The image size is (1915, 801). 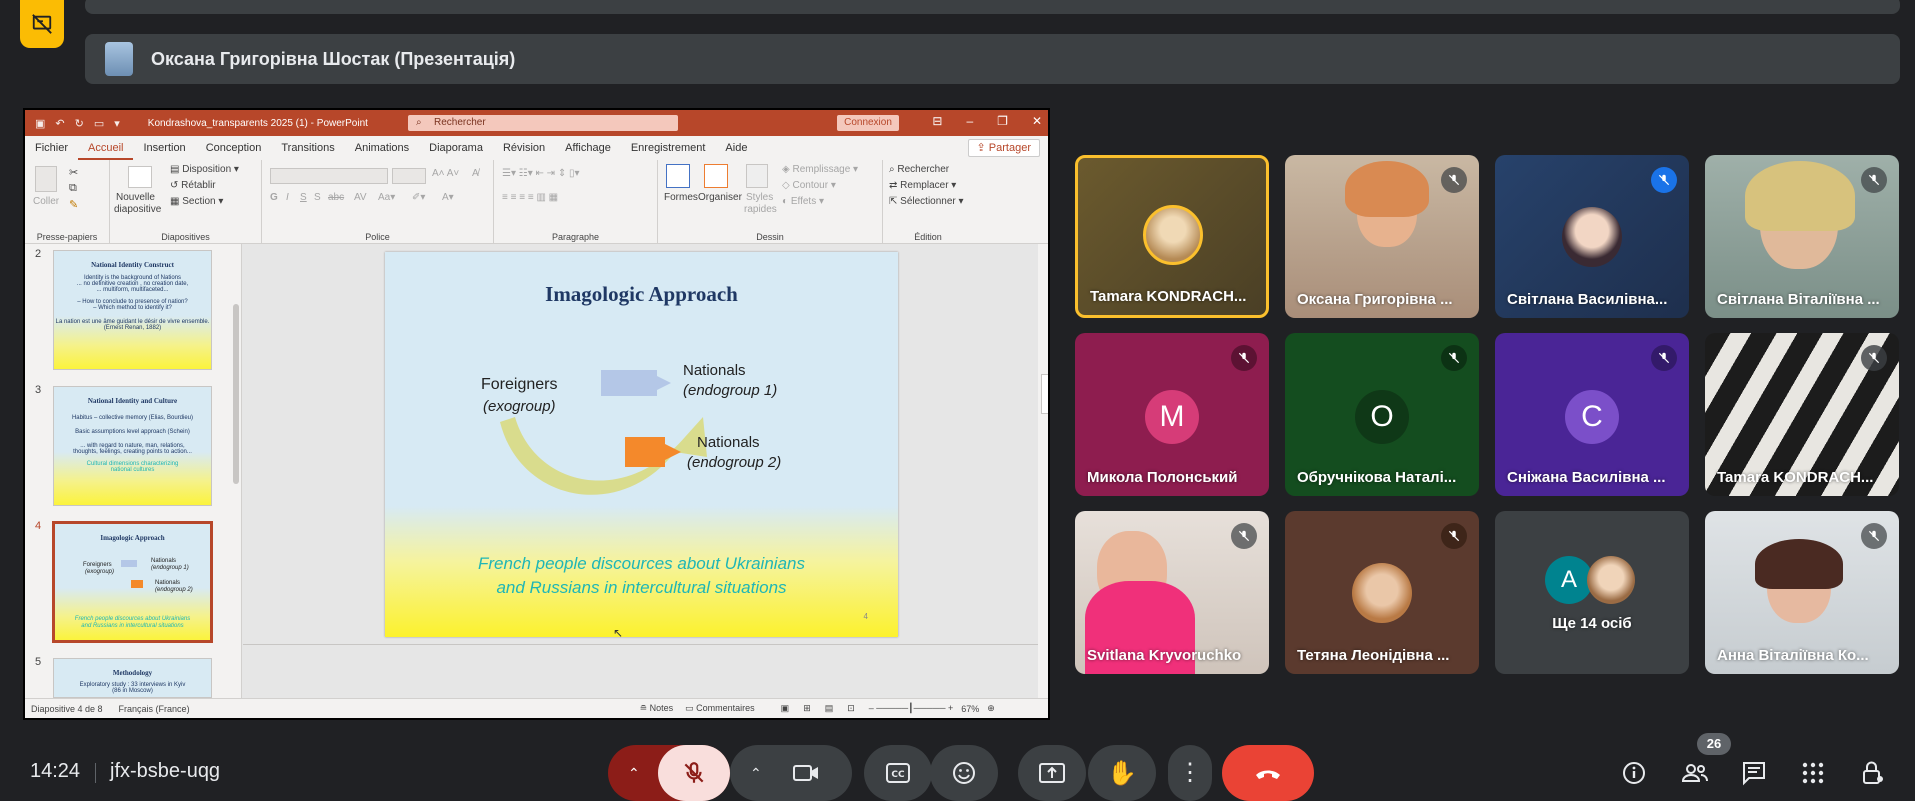 What do you see at coordinates (73, 204) in the screenshot?
I see `format-painter-icon: ✎` at bounding box center [73, 204].